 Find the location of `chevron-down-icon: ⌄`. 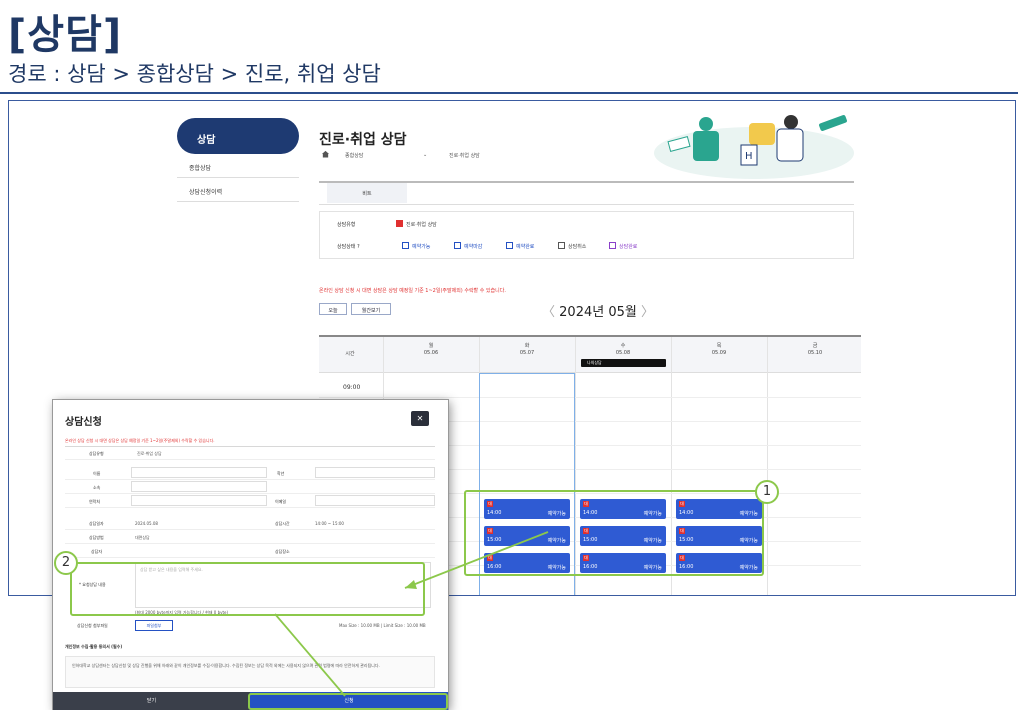

chevron-down-icon: ⌄ is located at coordinates (425, 155).